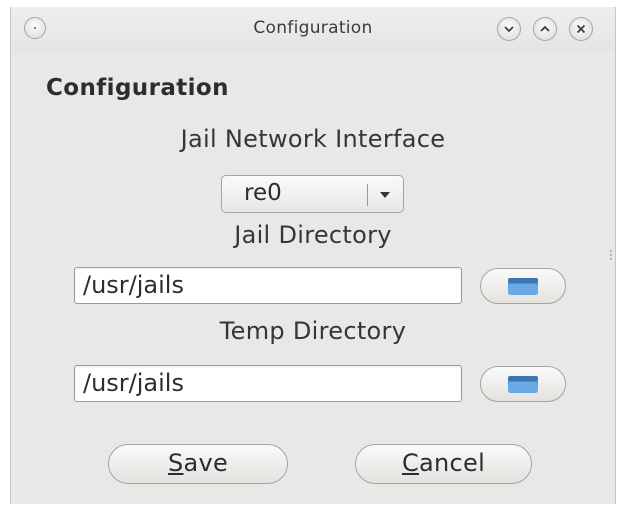 The height and width of the screenshot is (506, 626). What do you see at coordinates (410, 463) in the screenshot?
I see `cancel-mnemonic: C` at bounding box center [410, 463].